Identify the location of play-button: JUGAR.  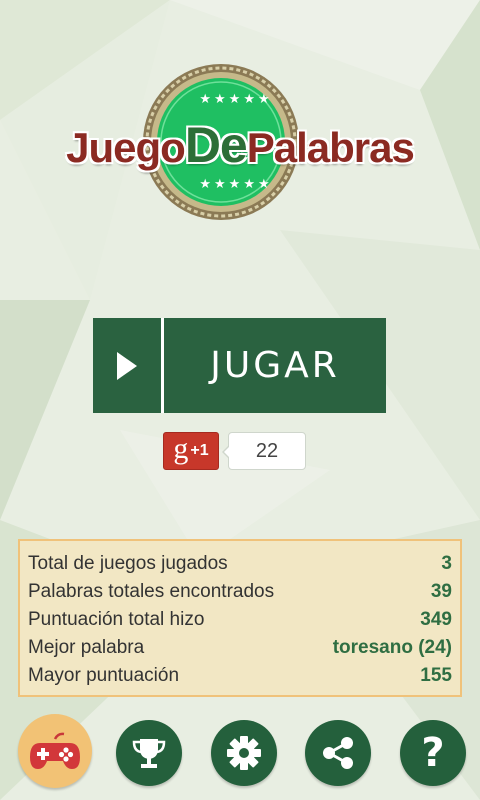
(239, 365).